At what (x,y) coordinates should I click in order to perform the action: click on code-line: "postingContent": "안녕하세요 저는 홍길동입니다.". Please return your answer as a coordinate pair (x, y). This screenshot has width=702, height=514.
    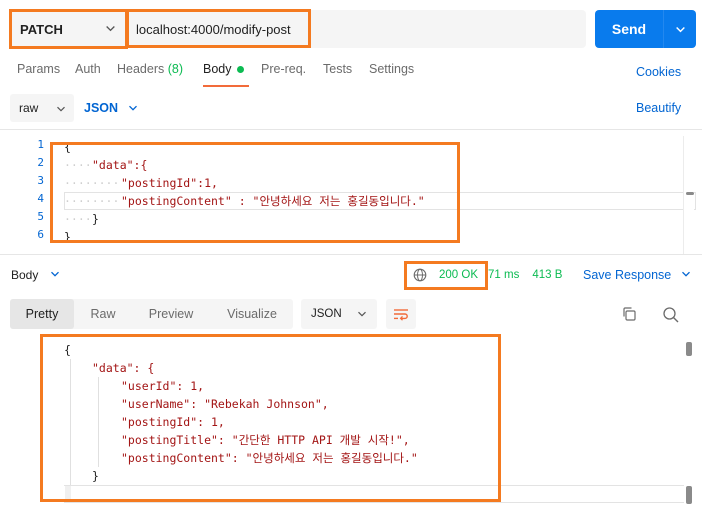
    Looking at the image, I should click on (269, 458).